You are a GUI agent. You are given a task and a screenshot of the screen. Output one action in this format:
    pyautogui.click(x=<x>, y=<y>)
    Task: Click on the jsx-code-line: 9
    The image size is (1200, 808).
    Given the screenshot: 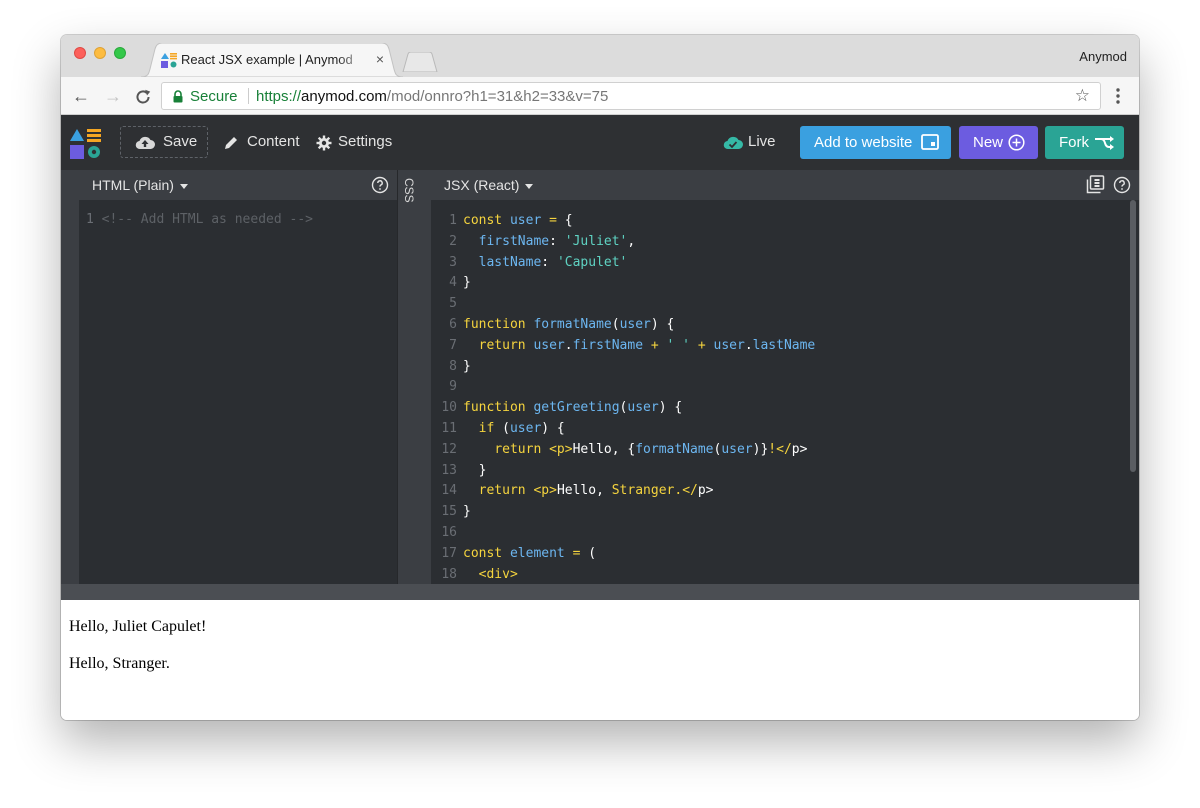 What is the action you would take?
    pyautogui.click(x=447, y=386)
    